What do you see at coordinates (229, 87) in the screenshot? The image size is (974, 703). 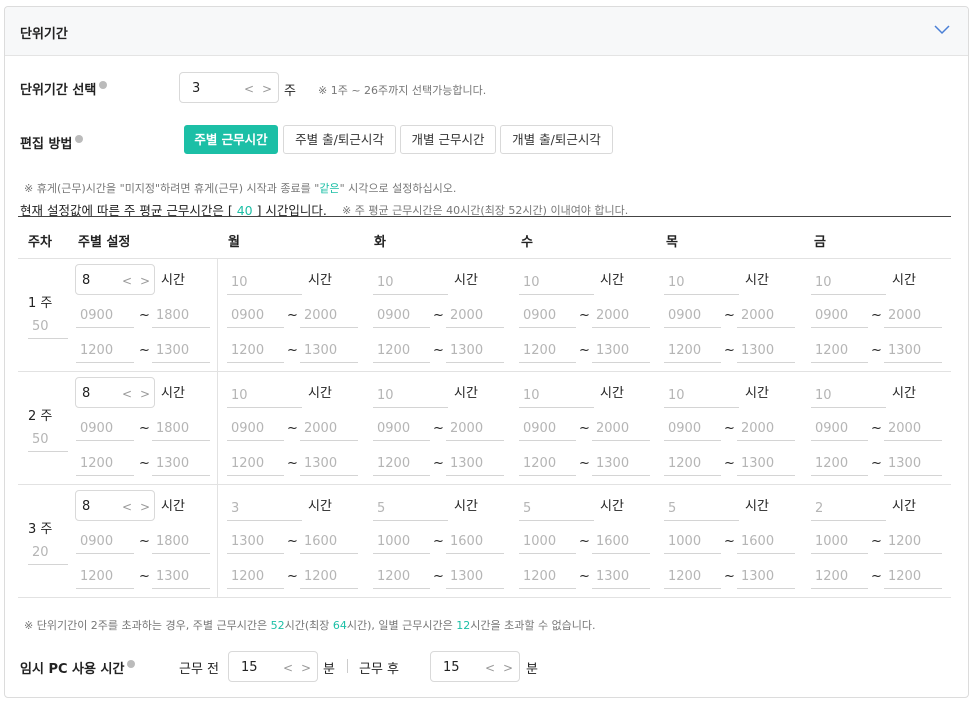 I see `unit-stepper: 3 < >` at bounding box center [229, 87].